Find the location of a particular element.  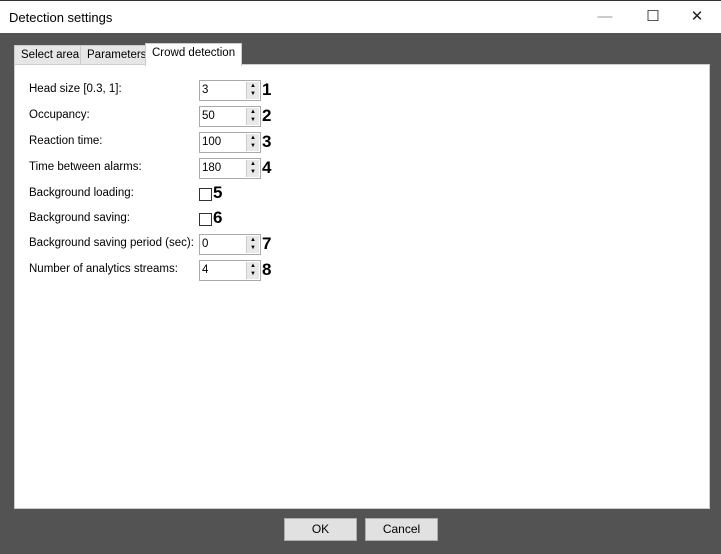

field-label: Background loading: is located at coordinates (81, 193).